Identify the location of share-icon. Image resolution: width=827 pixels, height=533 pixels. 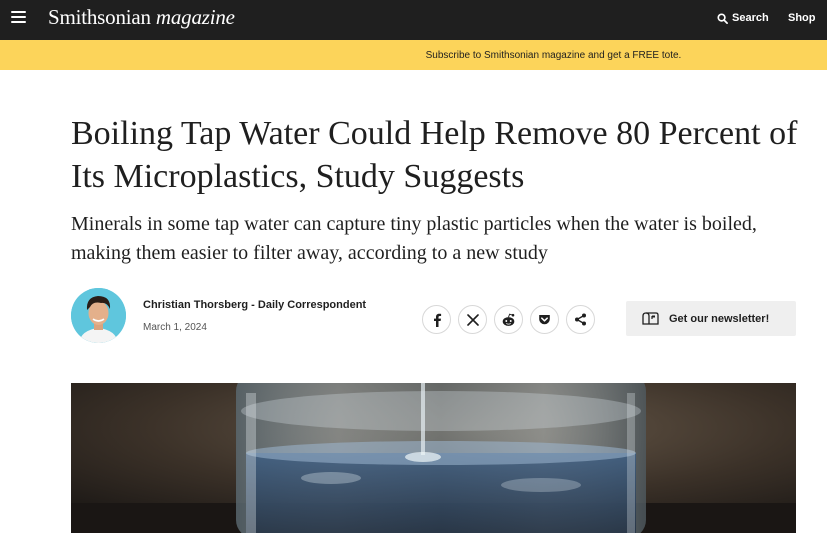
(580, 319).